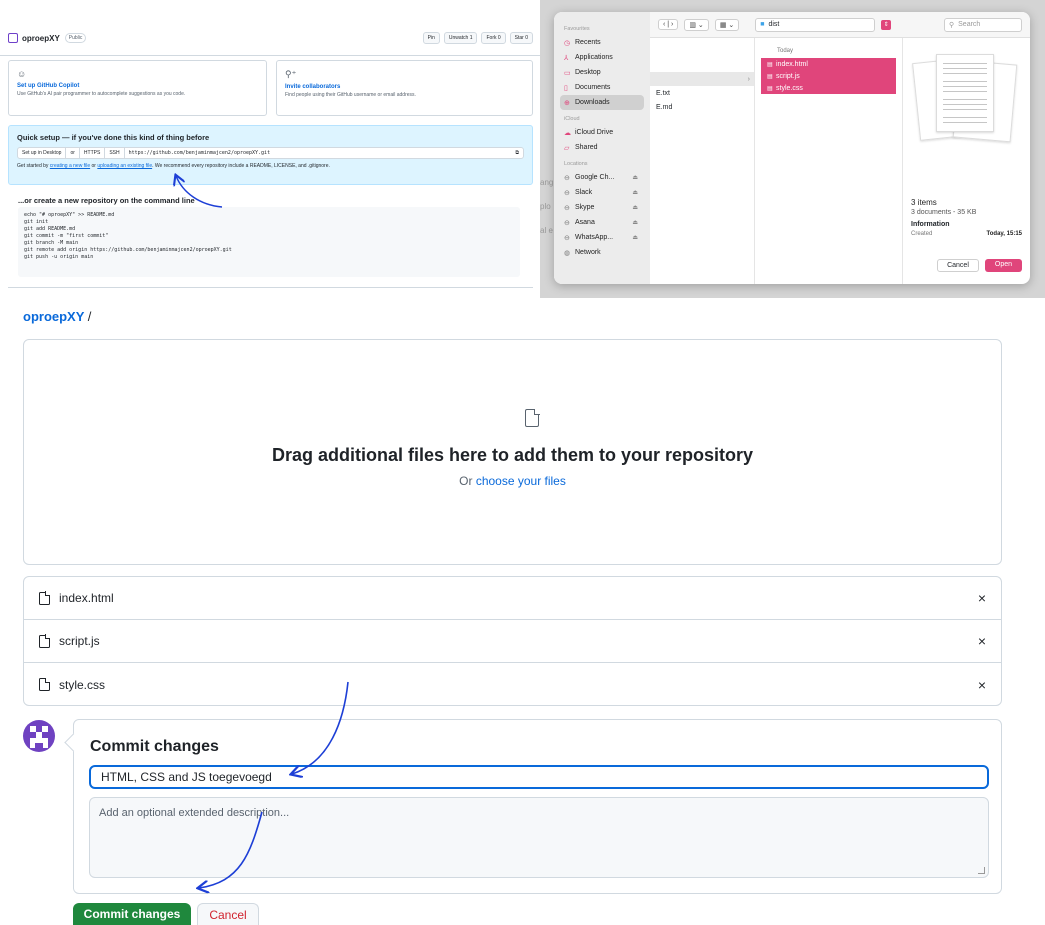 This screenshot has height=925, width=1045. I want to click on document-icon: ▯, so click(566, 88).